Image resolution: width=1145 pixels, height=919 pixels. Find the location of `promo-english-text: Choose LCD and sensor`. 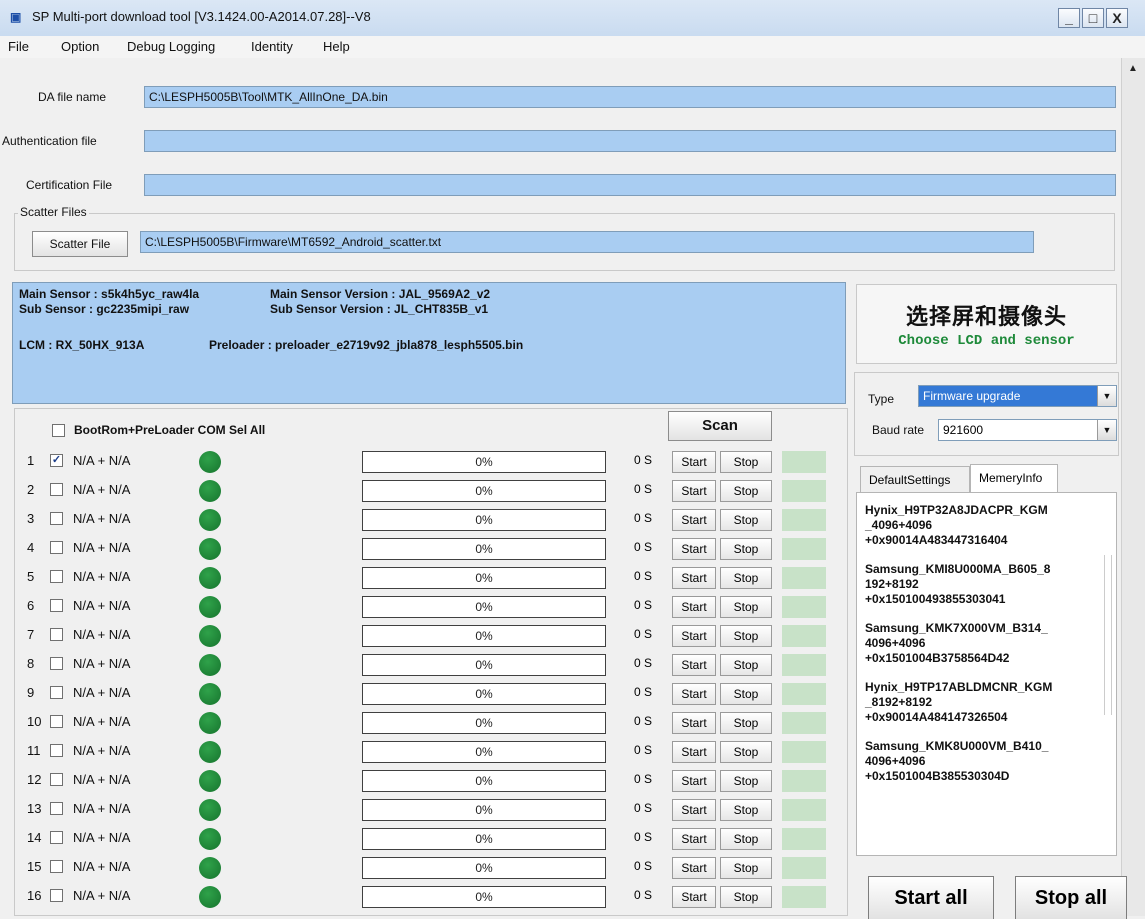

promo-english-text: Choose LCD and sensor is located at coordinates (986, 341).